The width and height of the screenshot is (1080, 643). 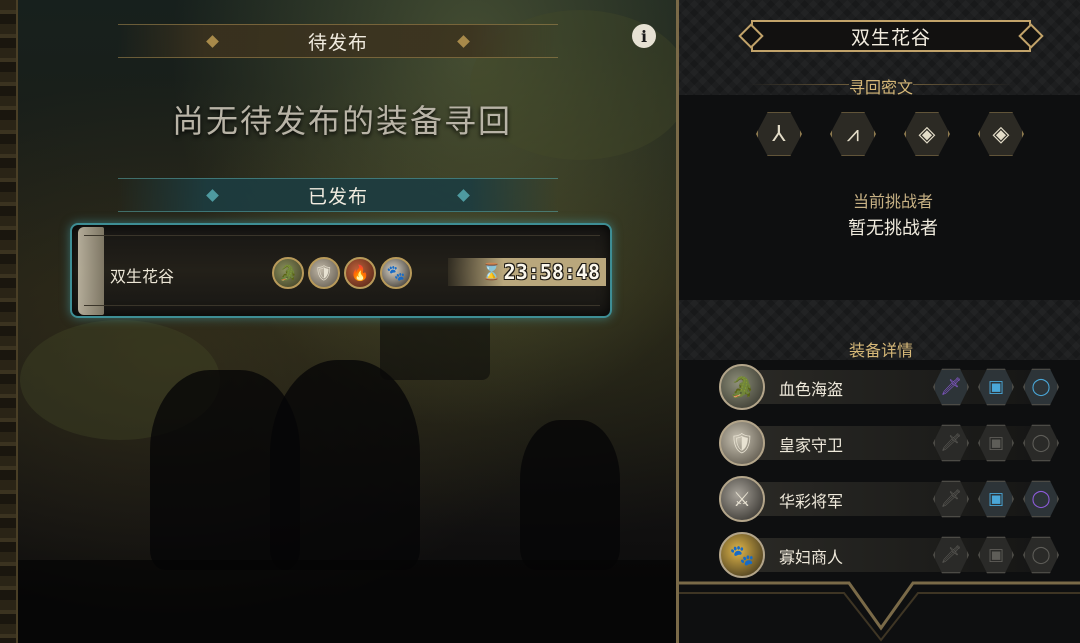 I want to click on panel-bottom-ornament, so click(x=879, y=611).